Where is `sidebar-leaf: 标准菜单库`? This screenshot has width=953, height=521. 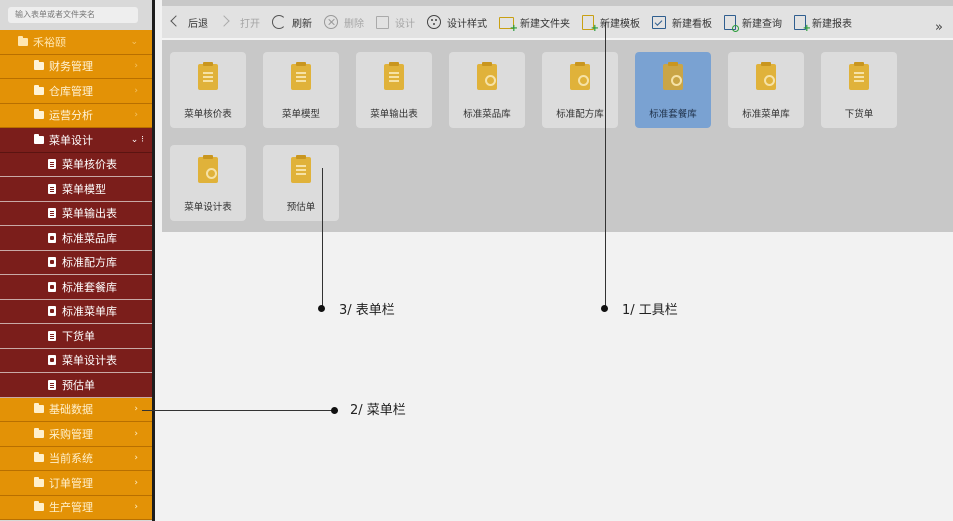
sidebar-leaf: 标准菜单库 is located at coordinates (76, 311).